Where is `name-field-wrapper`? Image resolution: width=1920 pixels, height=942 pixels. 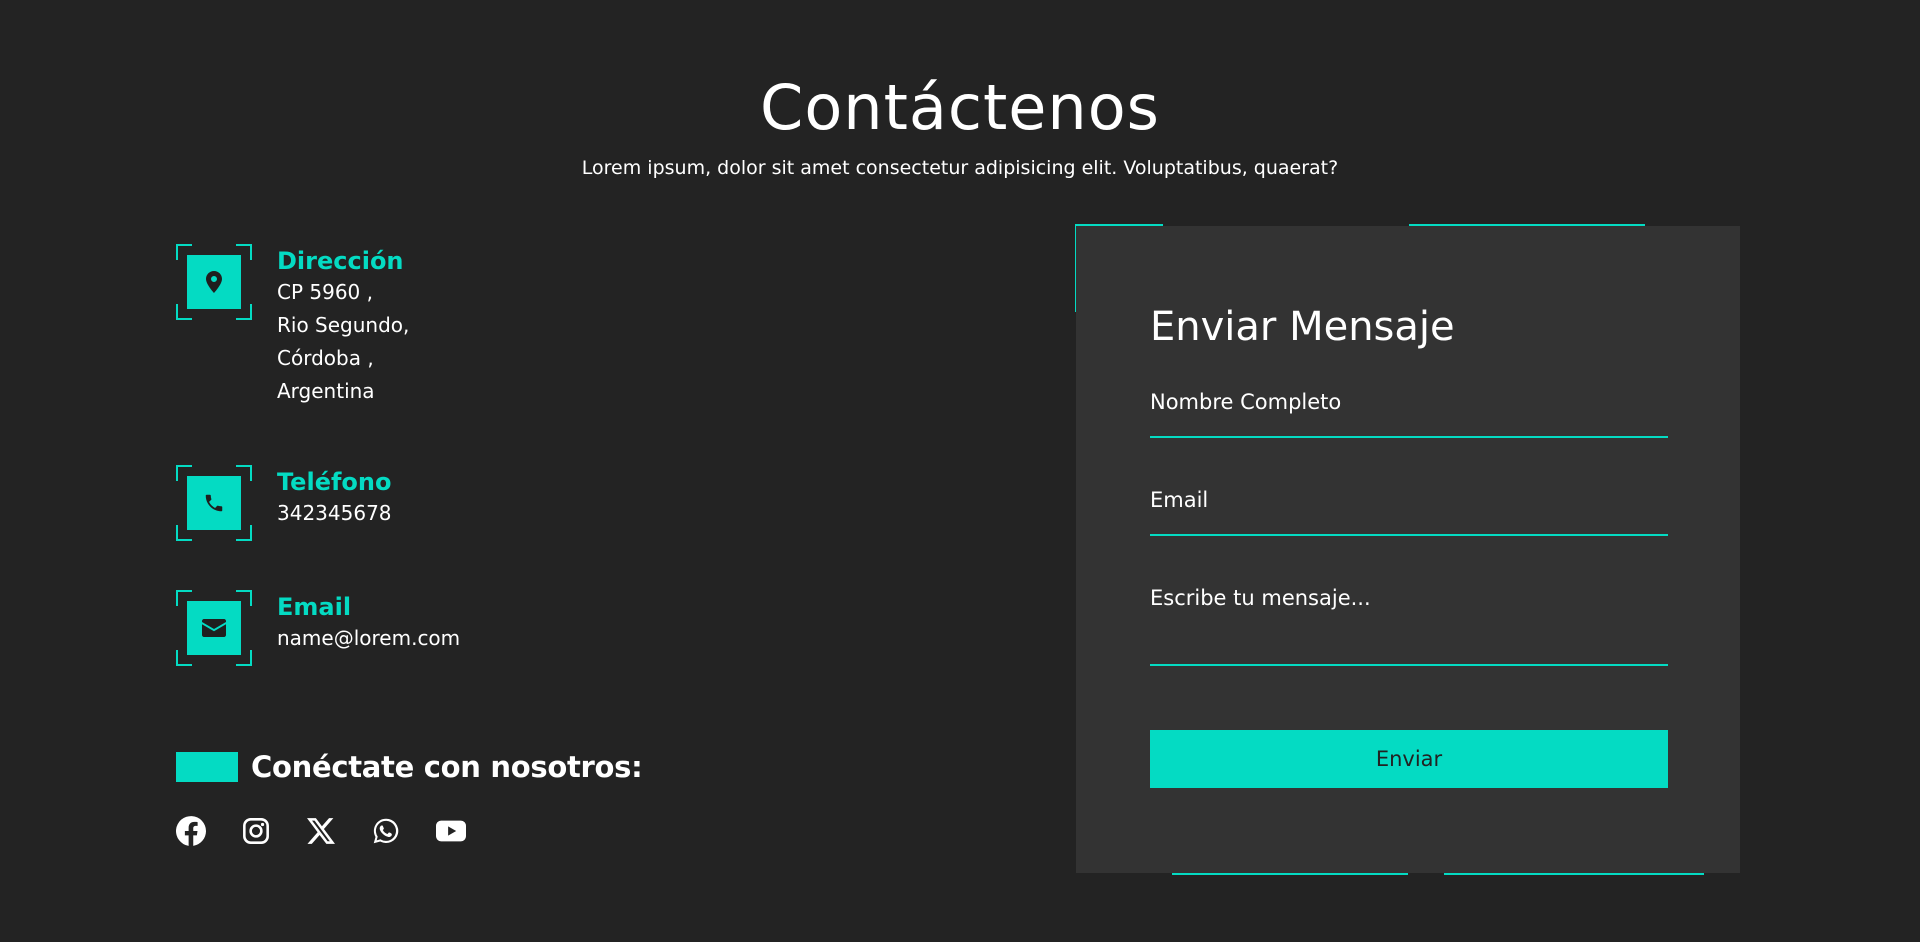 name-field-wrapper is located at coordinates (1409, 414).